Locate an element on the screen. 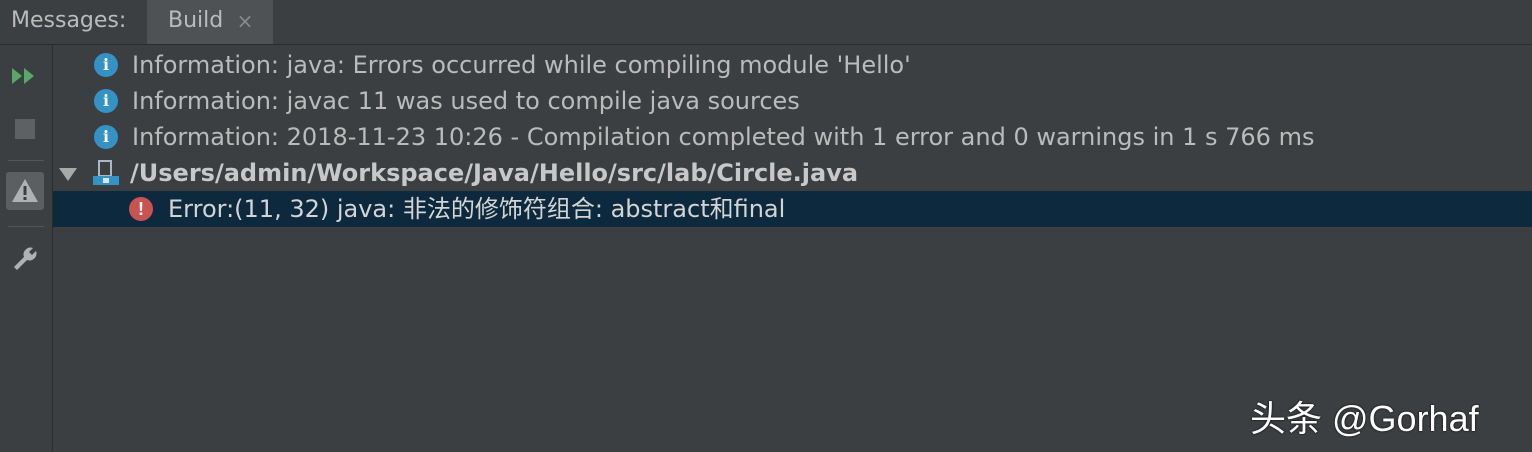 The width and height of the screenshot is (1532, 452). rerun-button is located at coordinates (25, 76).